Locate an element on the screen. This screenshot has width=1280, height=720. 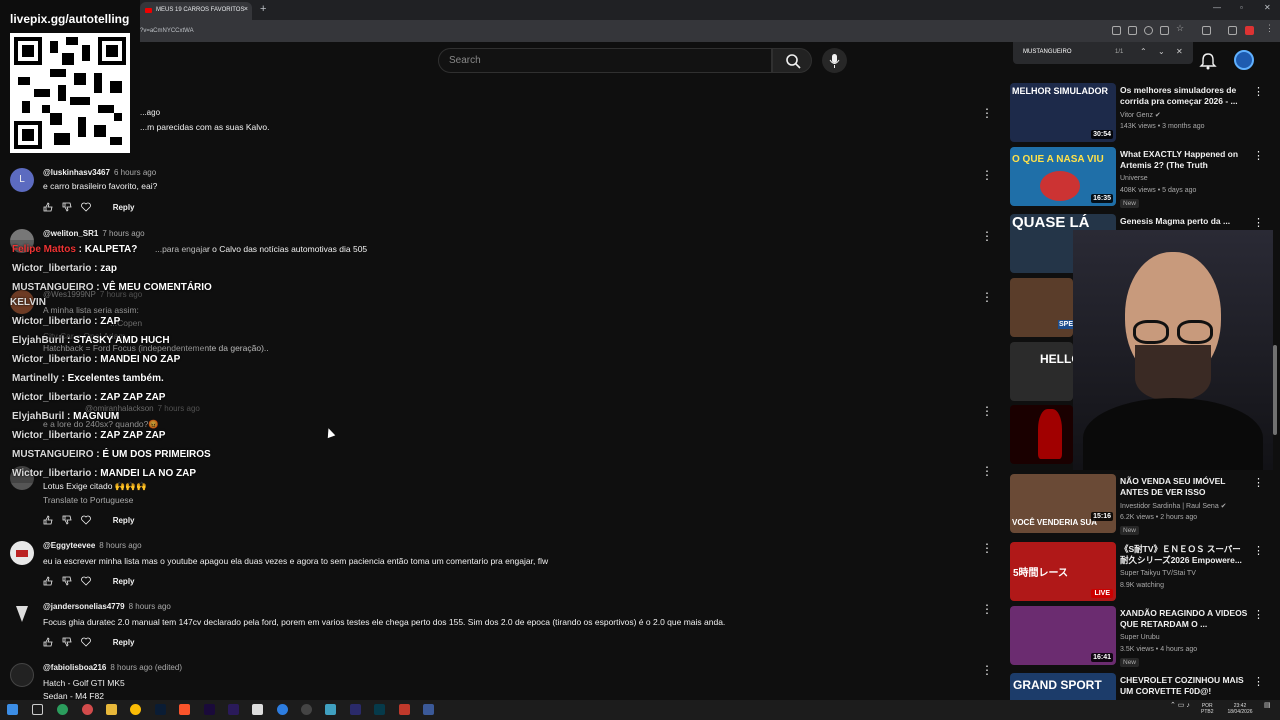
channel-name: Super Taikyu TV/Stai TV is located at coordinates (1158, 573).